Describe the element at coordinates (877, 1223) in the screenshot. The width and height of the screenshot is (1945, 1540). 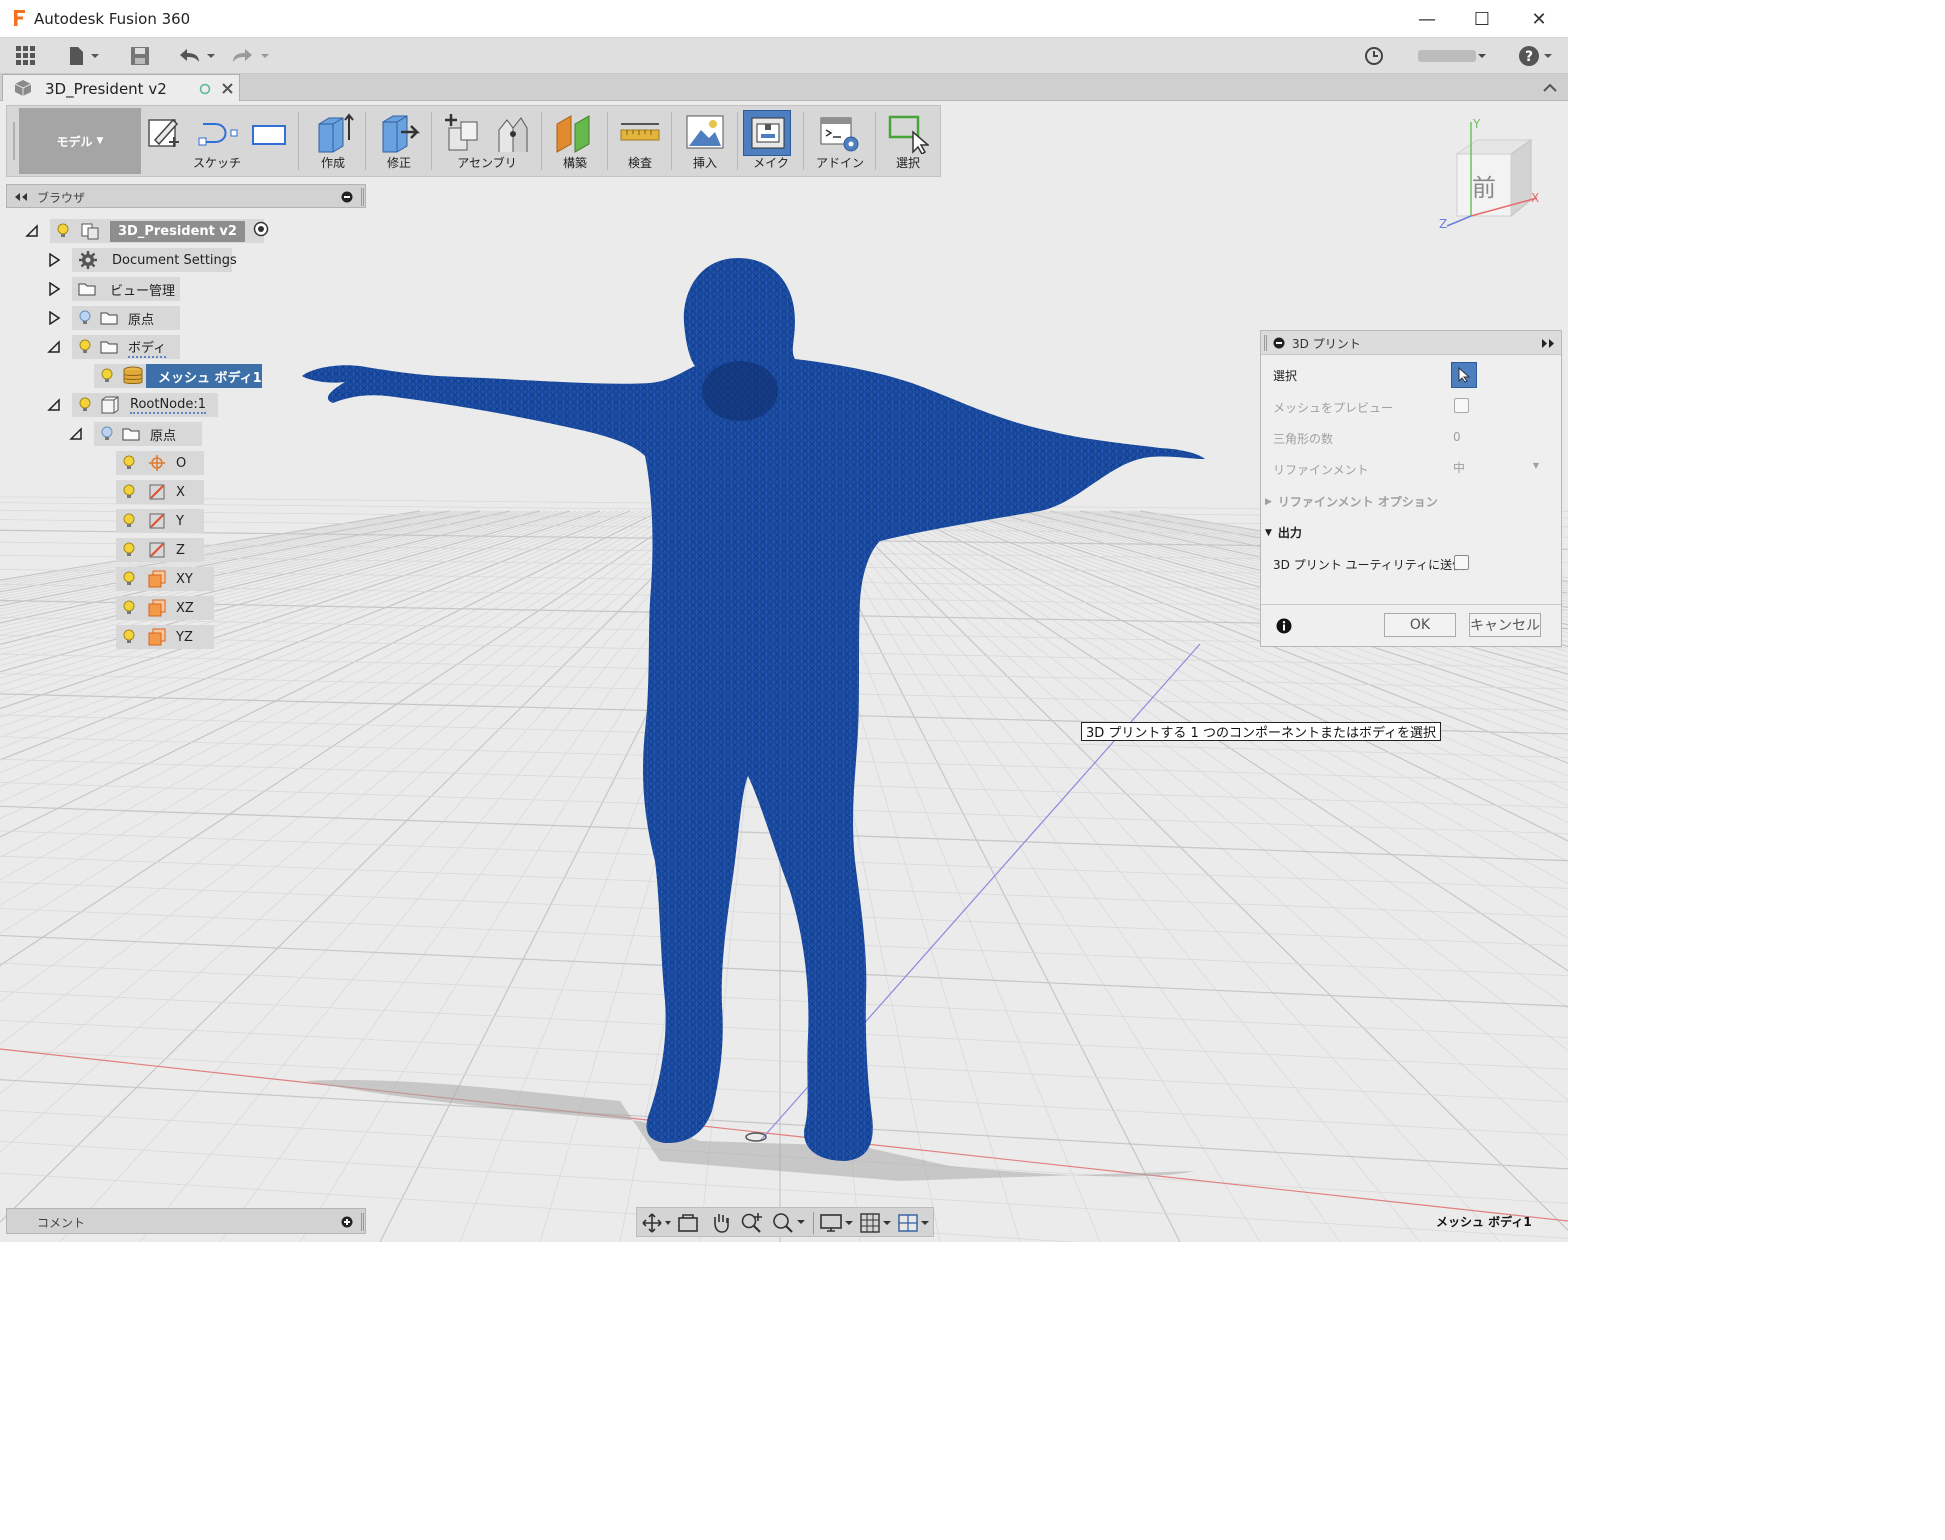
I see `grid-settings-icon` at that location.